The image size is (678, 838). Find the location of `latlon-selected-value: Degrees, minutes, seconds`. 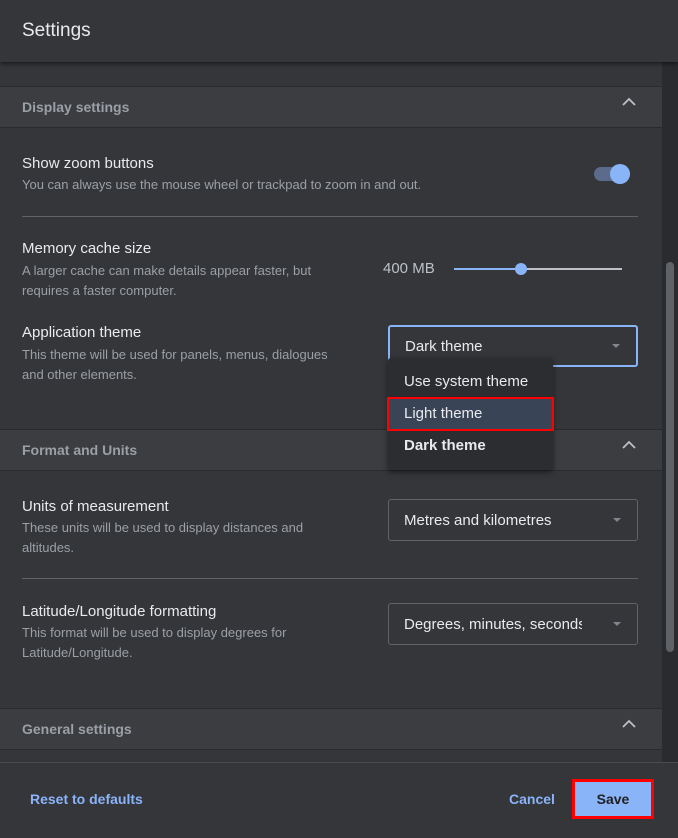

latlon-selected-value: Degrees, minutes, seconds is located at coordinates (493, 624).